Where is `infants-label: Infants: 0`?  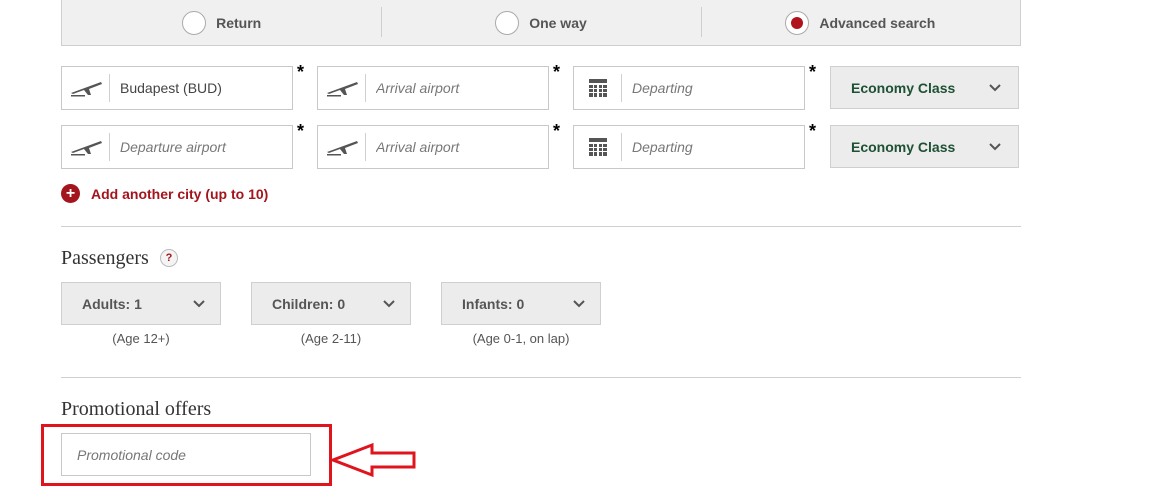
infants-label: Infants: 0 is located at coordinates (493, 303).